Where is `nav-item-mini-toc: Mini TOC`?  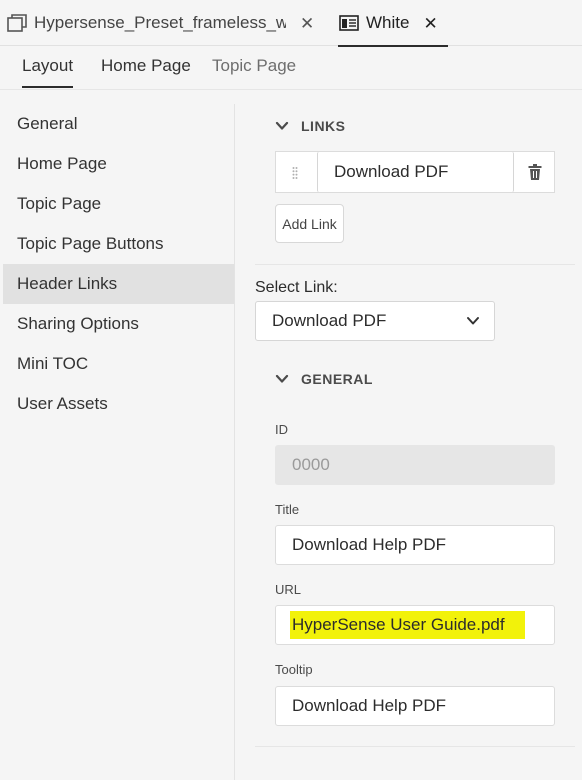 nav-item-mini-toc: Mini TOC is located at coordinates (117, 364).